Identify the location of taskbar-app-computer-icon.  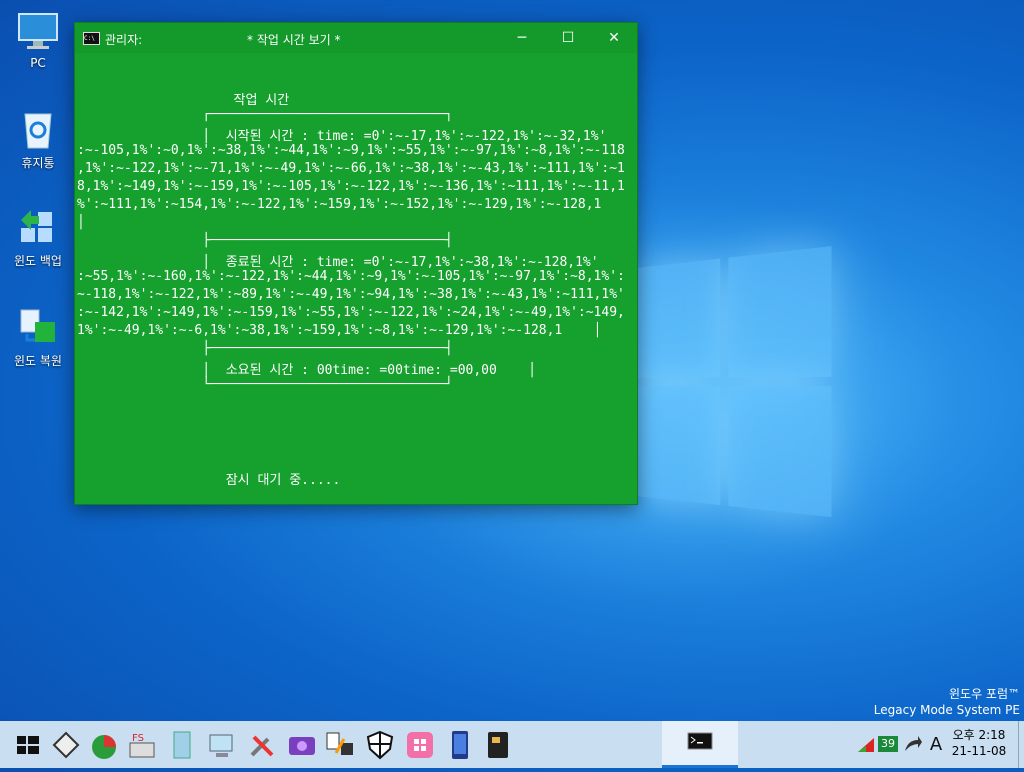
(222, 745).